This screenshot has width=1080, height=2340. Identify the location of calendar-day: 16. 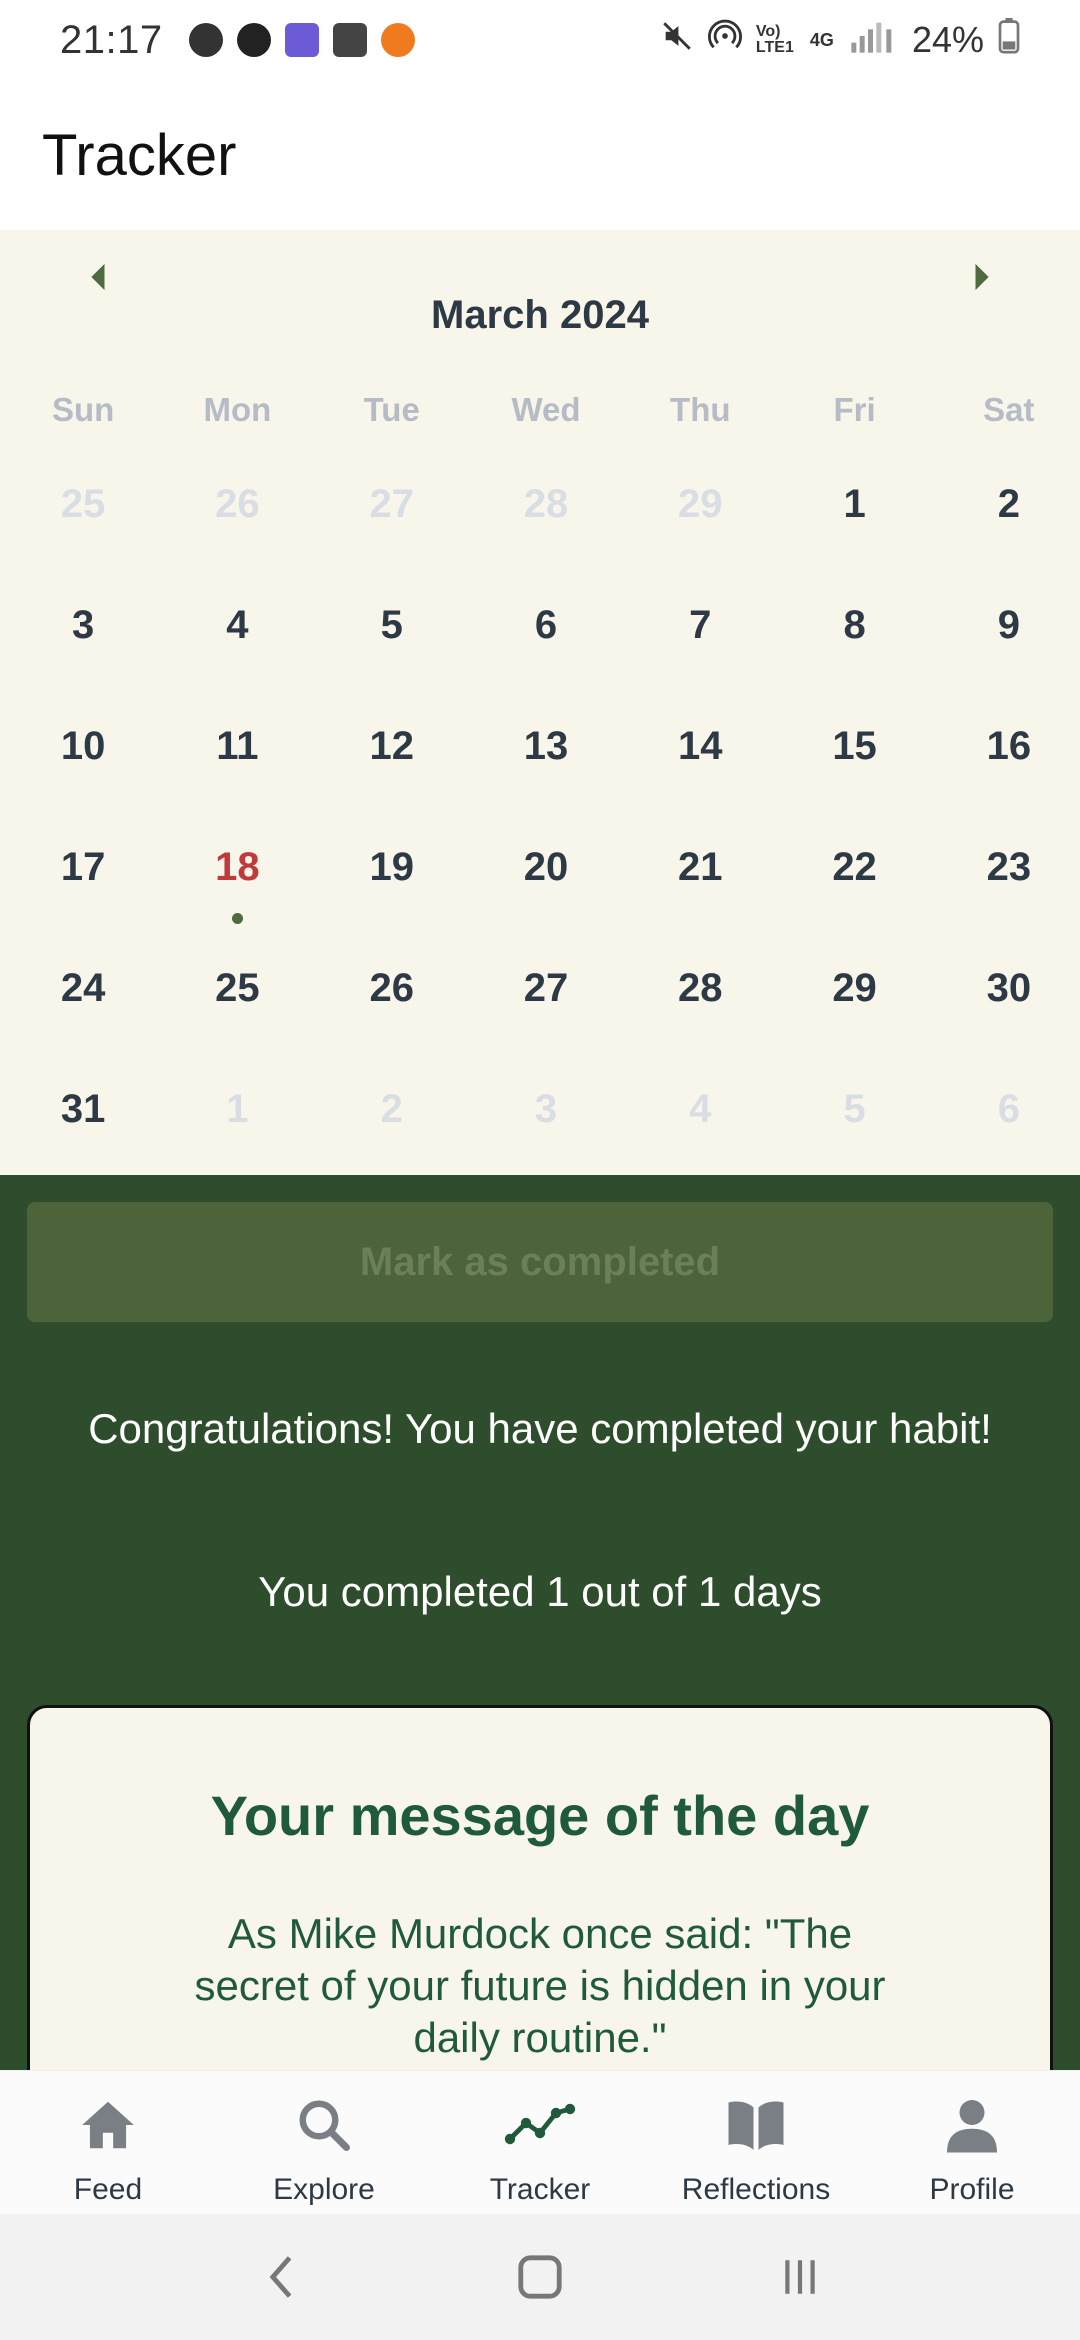
(1003, 759).